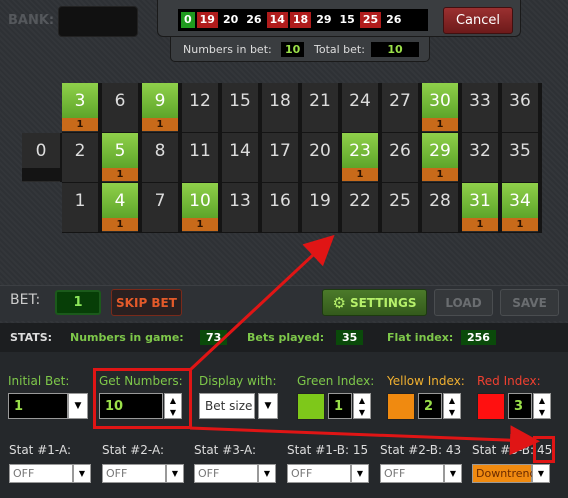 The width and height of the screenshot is (568, 498). What do you see at coordinates (241, 157) in the screenshot?
I see `board-cell: 14` at bounding box center [241, 157].